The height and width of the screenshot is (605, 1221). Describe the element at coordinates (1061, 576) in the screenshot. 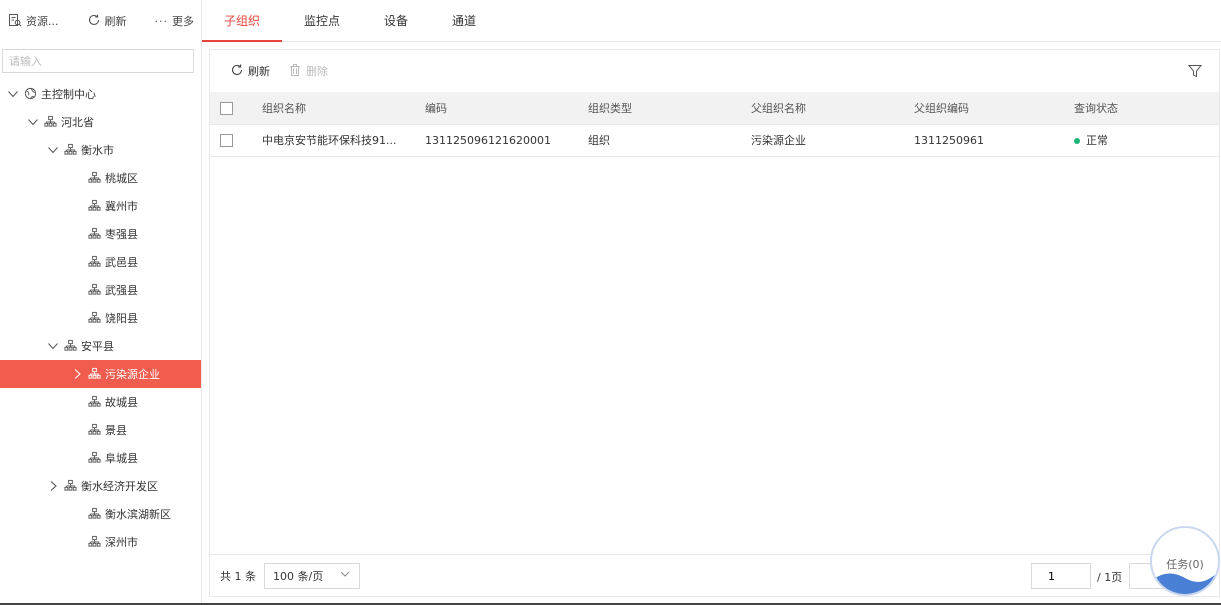

I see `current-page-input` at that location.